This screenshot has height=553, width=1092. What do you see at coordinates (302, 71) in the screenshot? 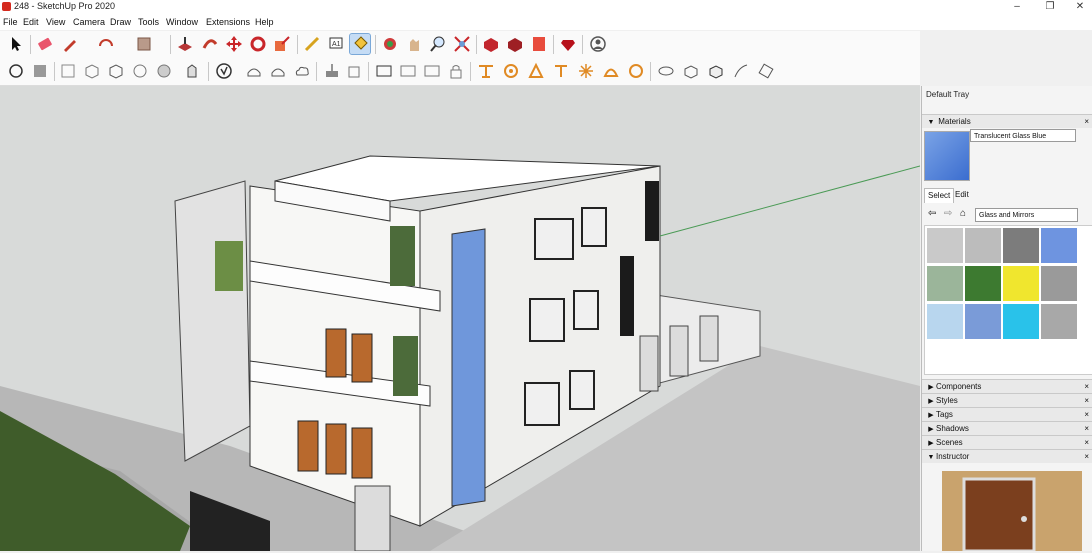
I see `cloud-icon` at bounding box center [302, 71].